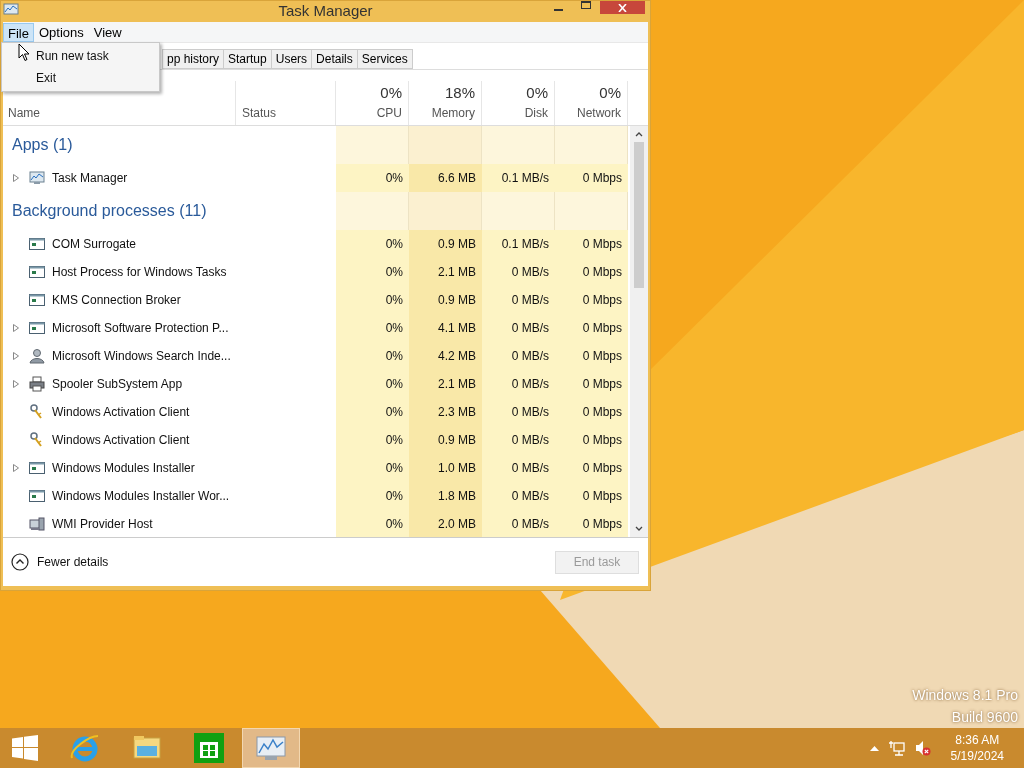  Describe the element at coordinates (384, 59) in the screenshot. I see `tab: Services` at that location.